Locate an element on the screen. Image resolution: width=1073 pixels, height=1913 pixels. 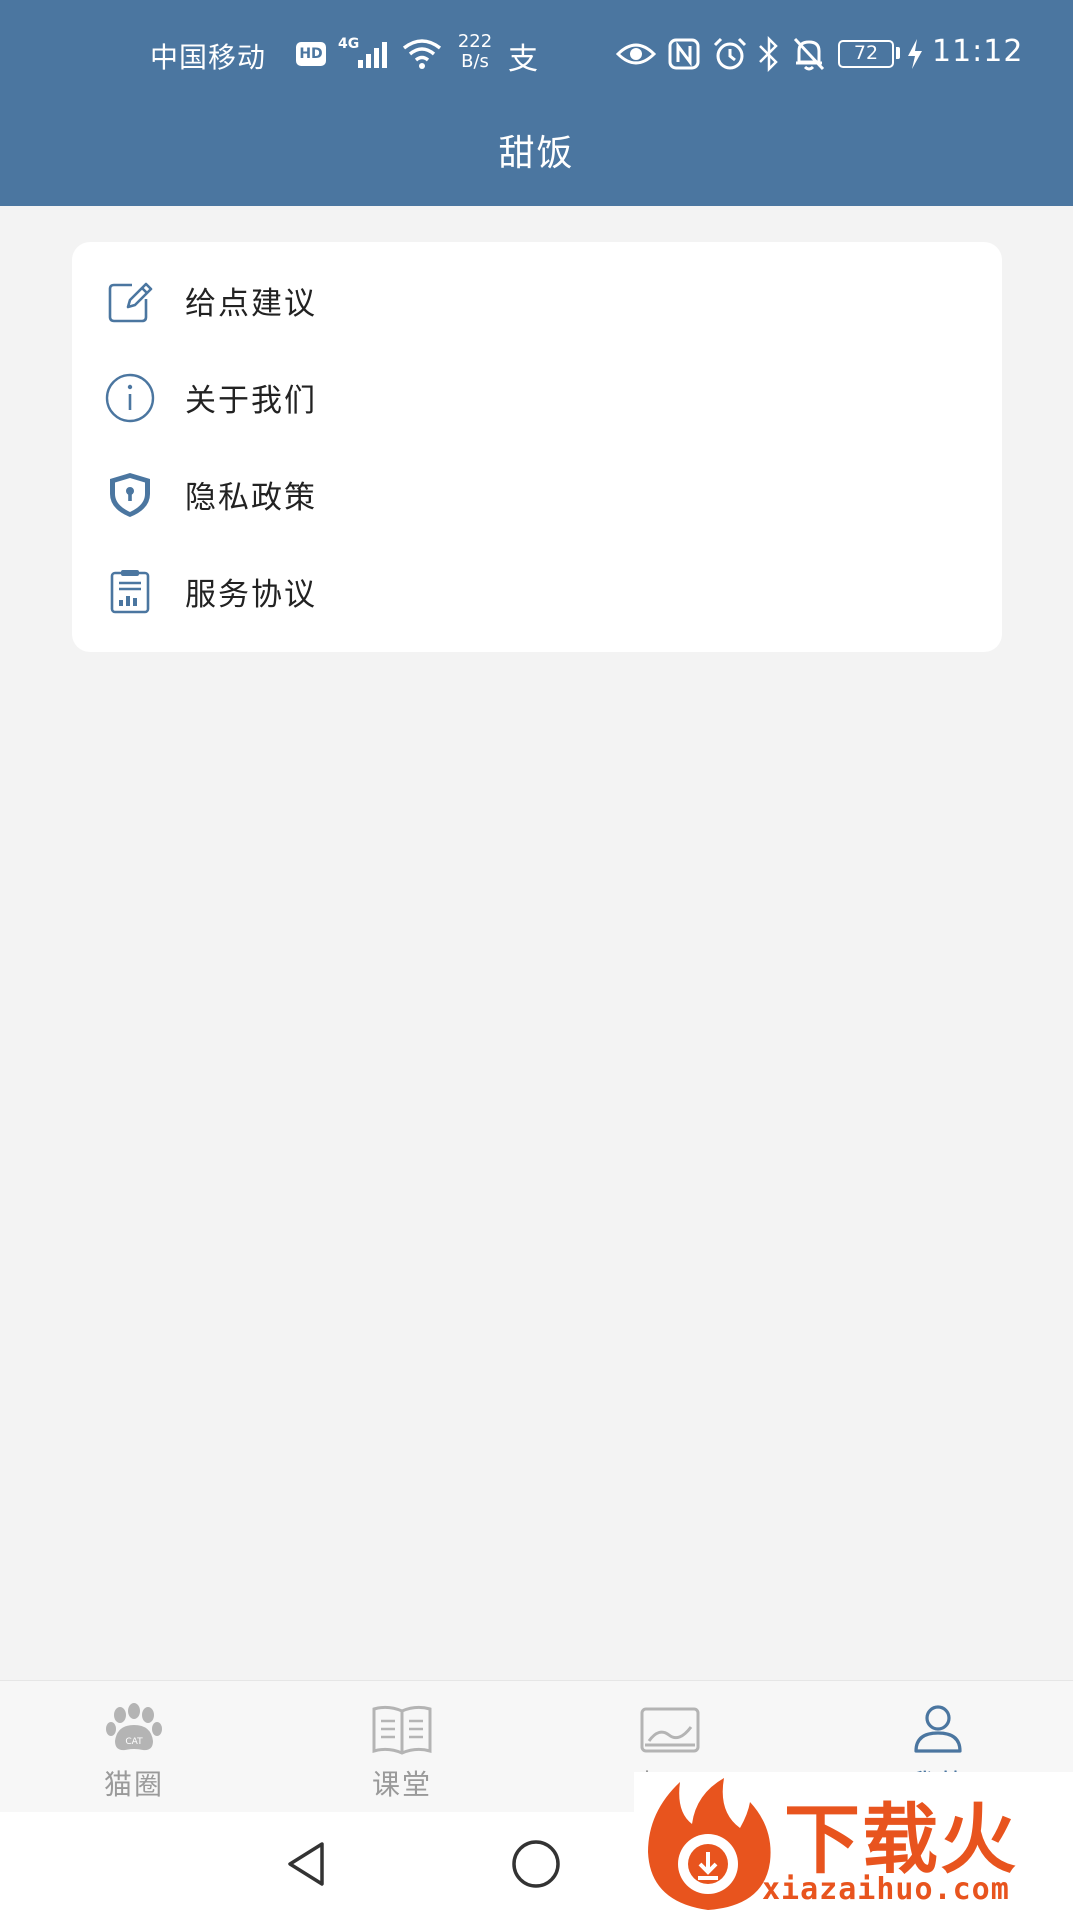
eye-icon is located at coordinates (636, 54).